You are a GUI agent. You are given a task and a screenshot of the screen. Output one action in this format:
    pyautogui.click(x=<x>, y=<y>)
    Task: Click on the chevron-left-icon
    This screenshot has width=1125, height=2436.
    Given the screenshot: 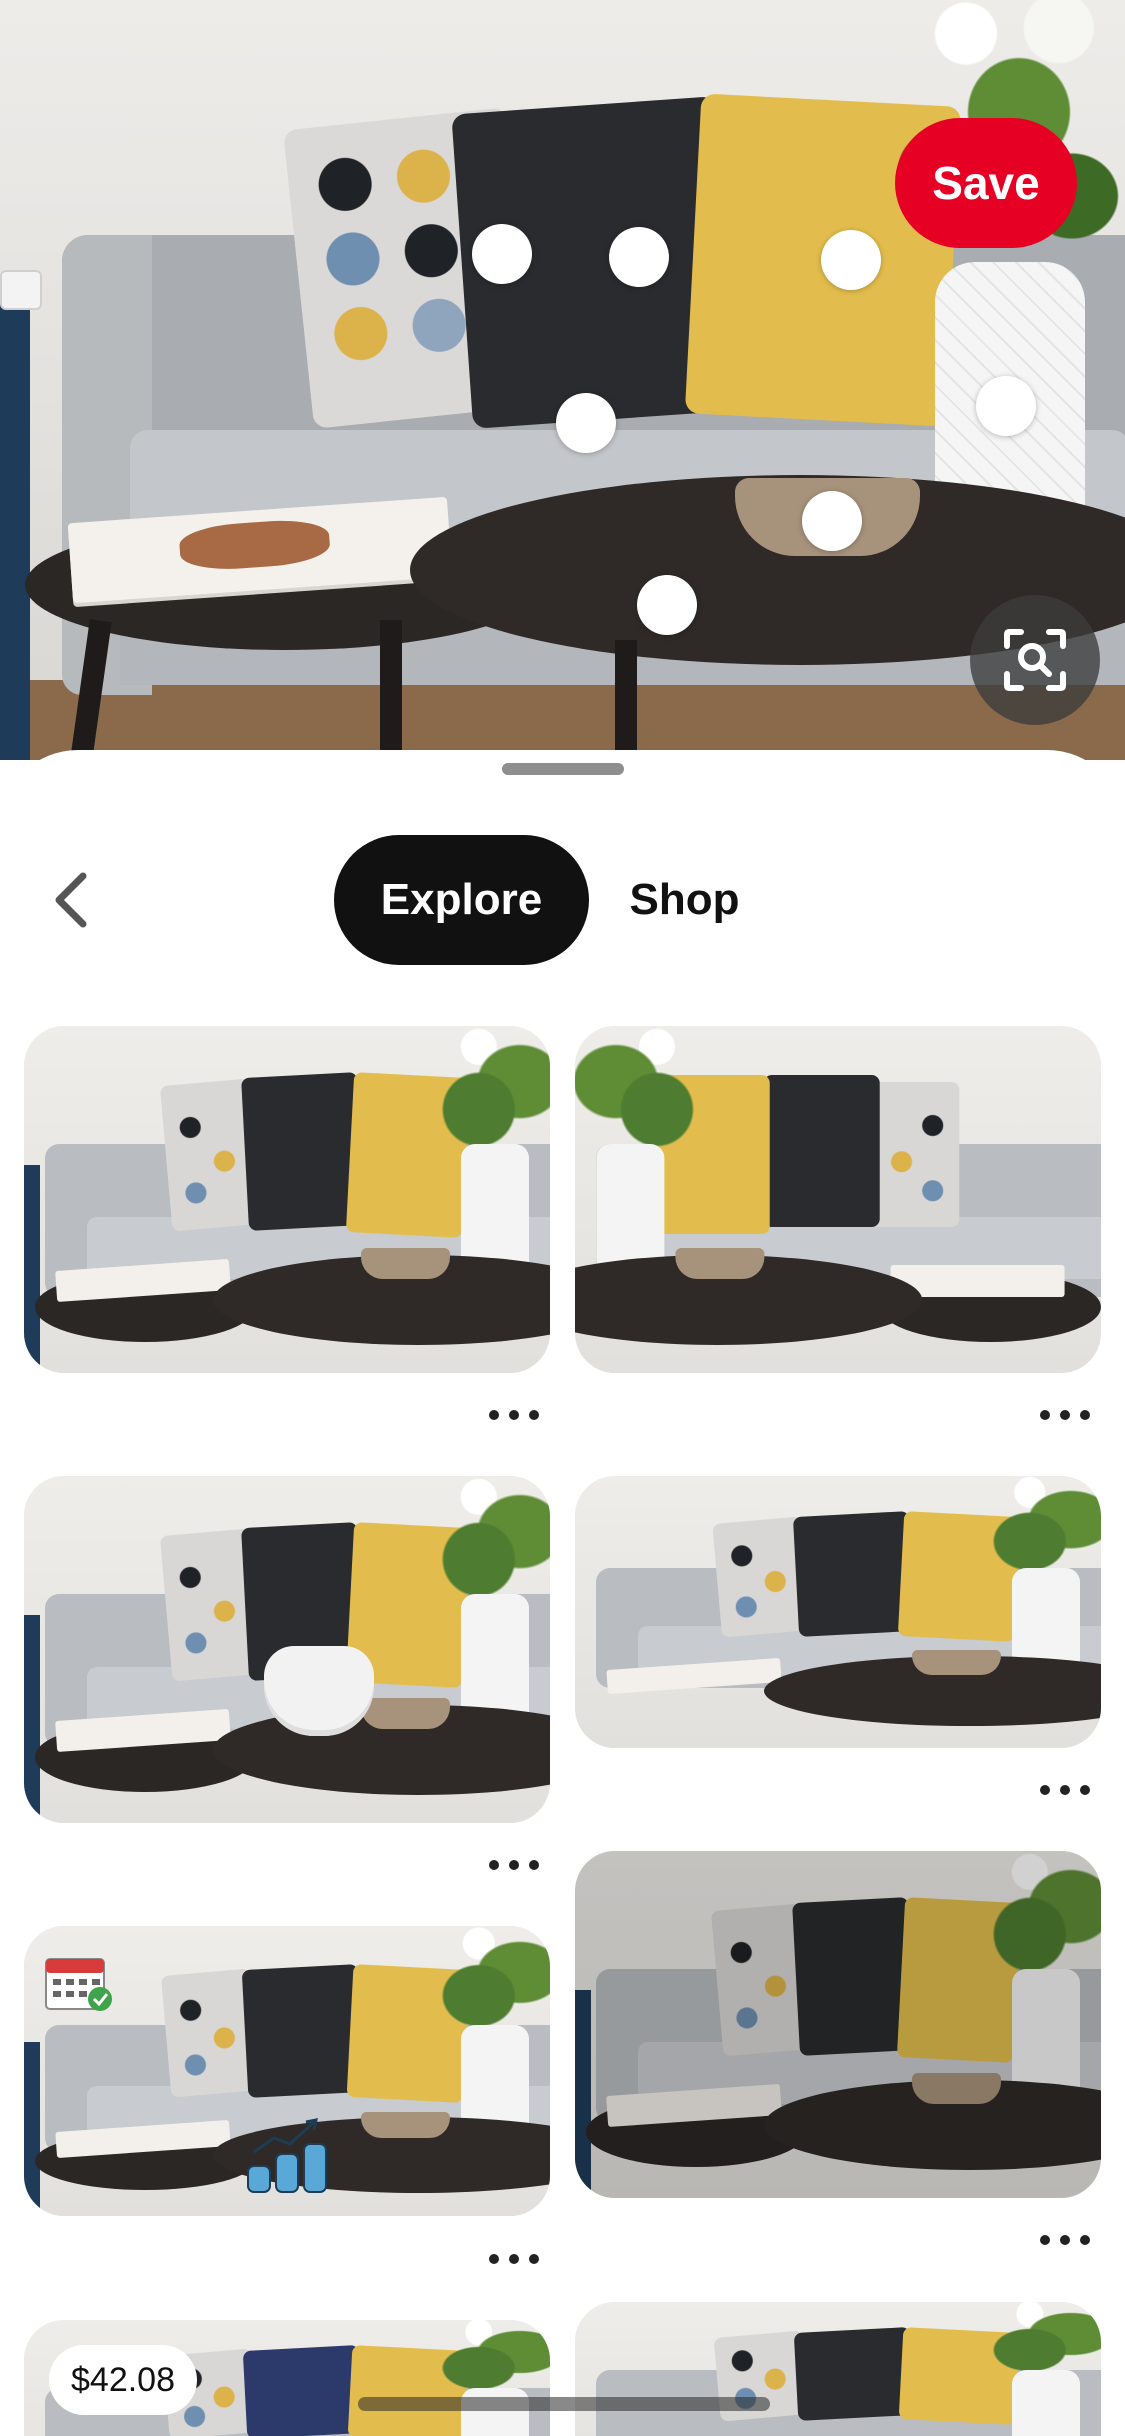 What is the action you would take?
    pyautogui.click(x=71, y=900)
    